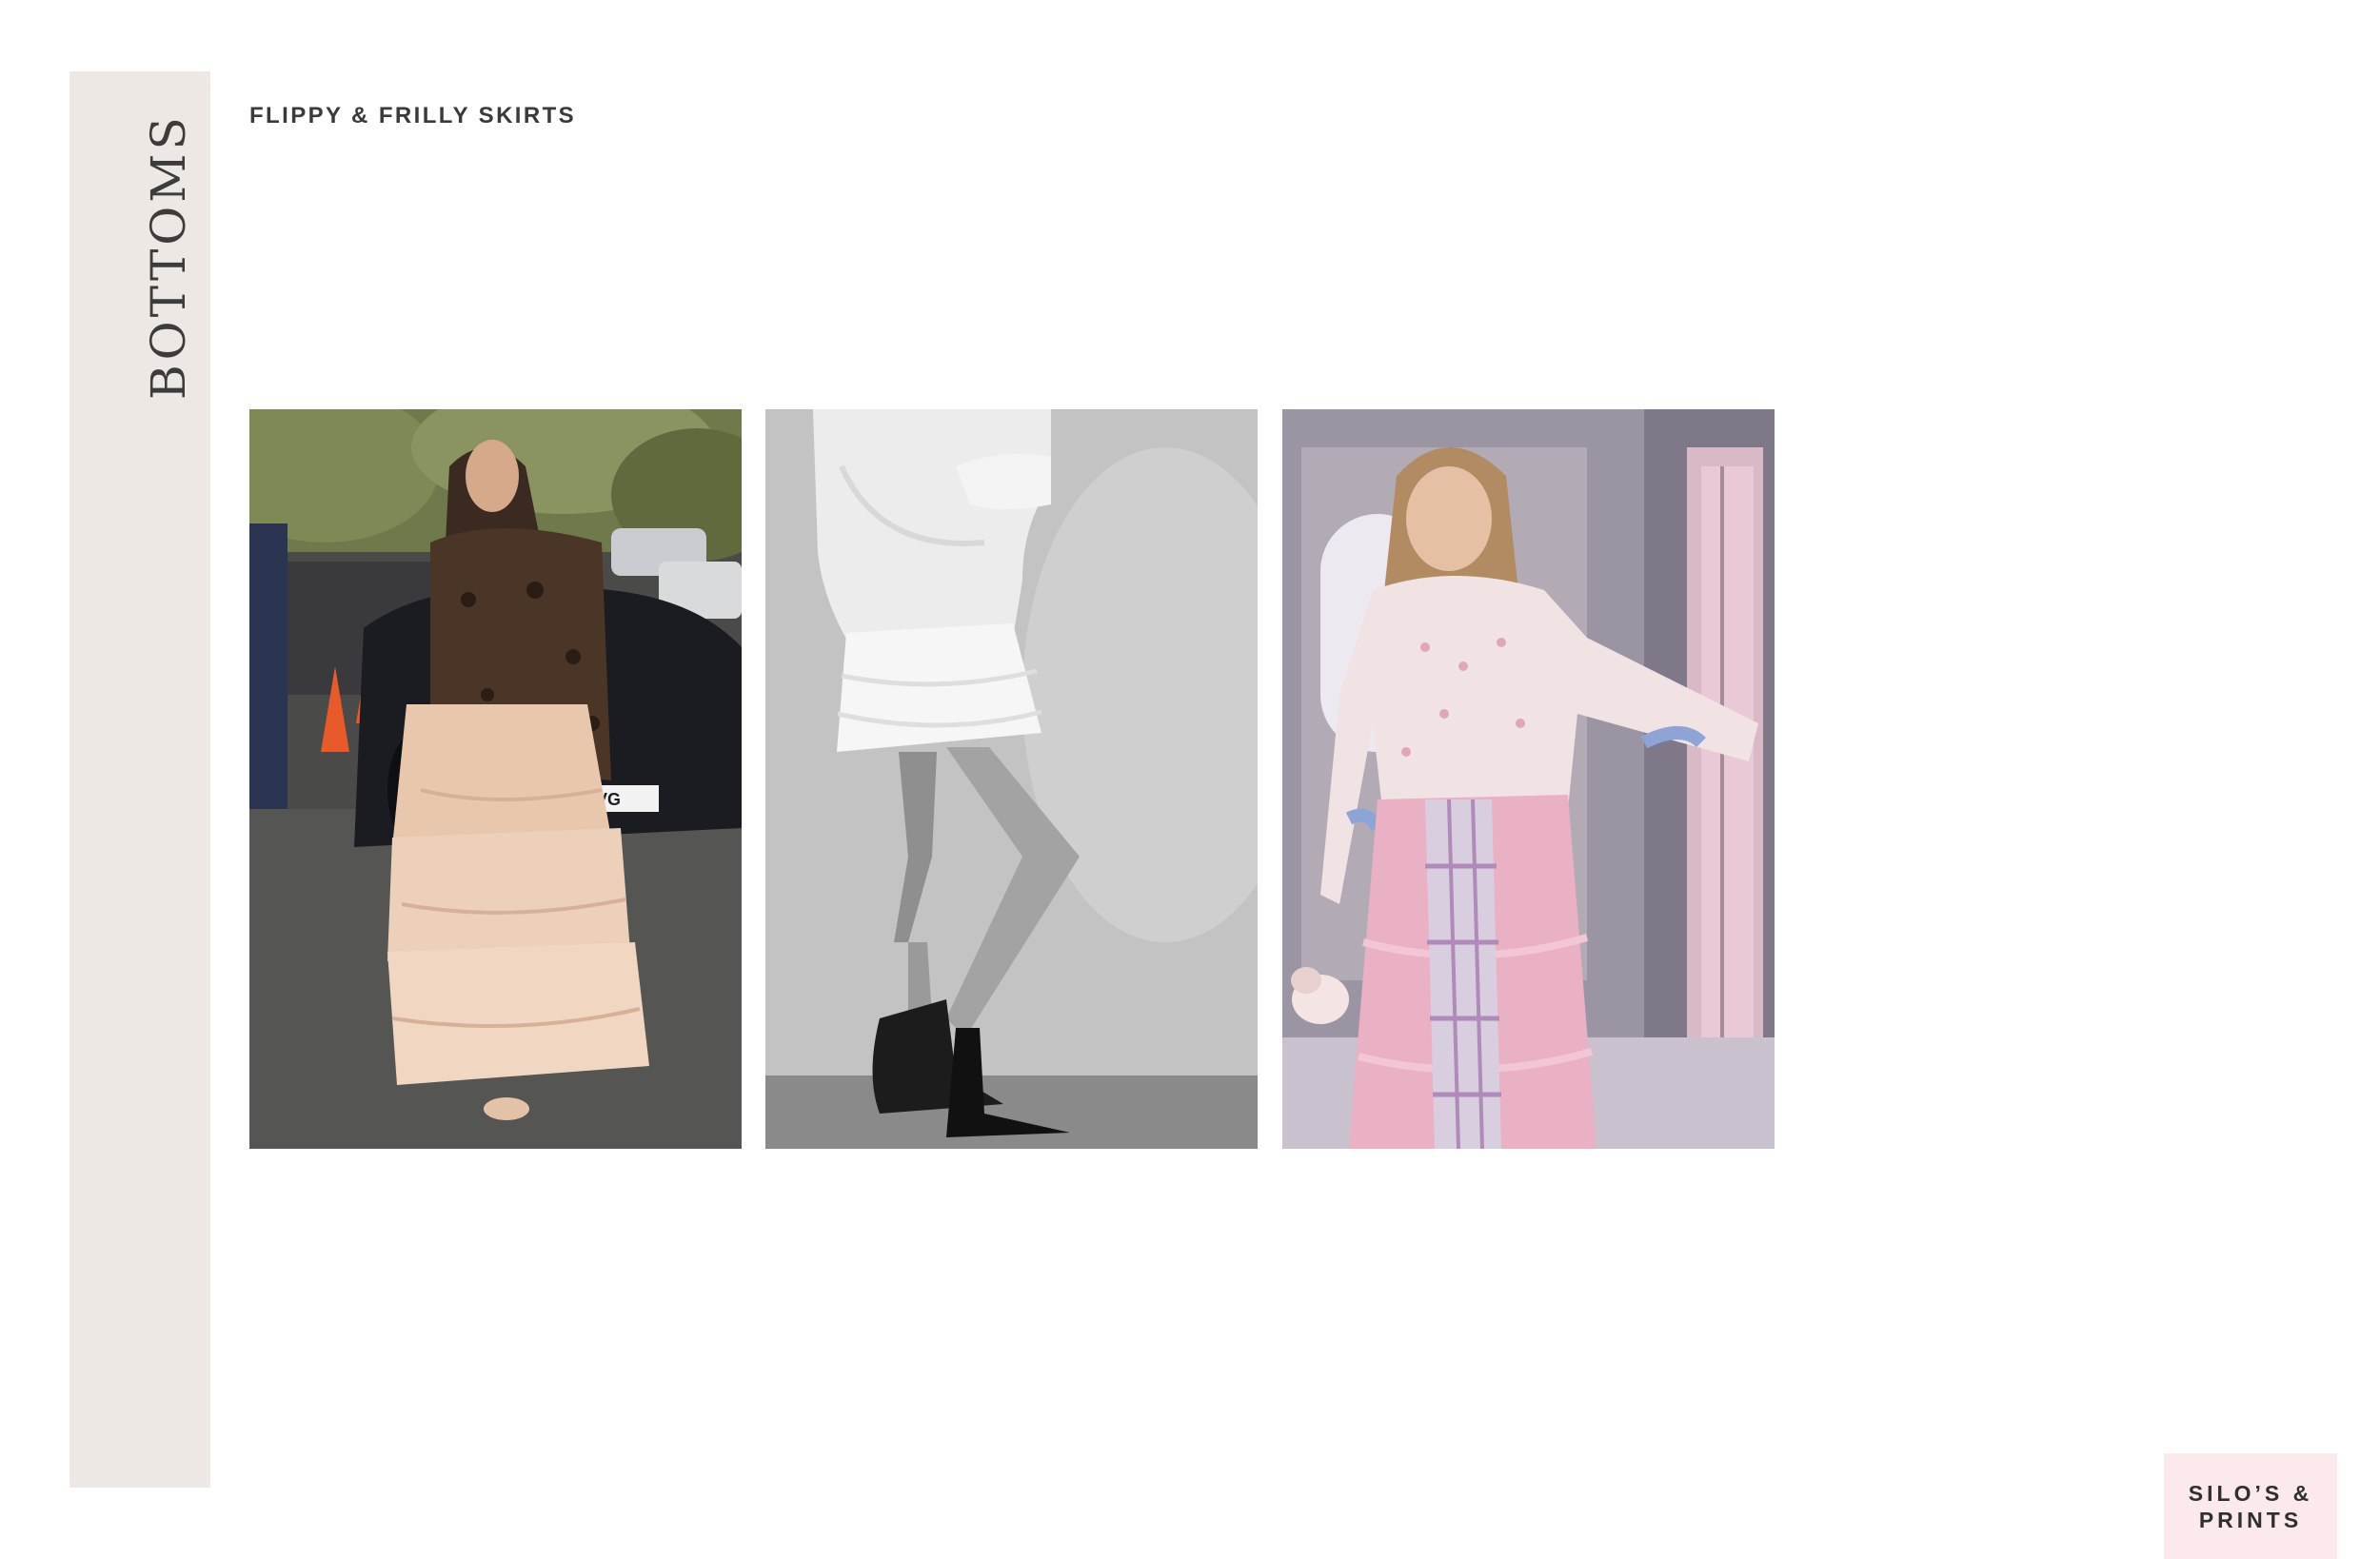 The height and width of the screenshot is (1559, 2380). What do you see at coordinates (1011, 779) in the screenshot?
I see `black-and-white-photo` at bounding box center [1011, 779].